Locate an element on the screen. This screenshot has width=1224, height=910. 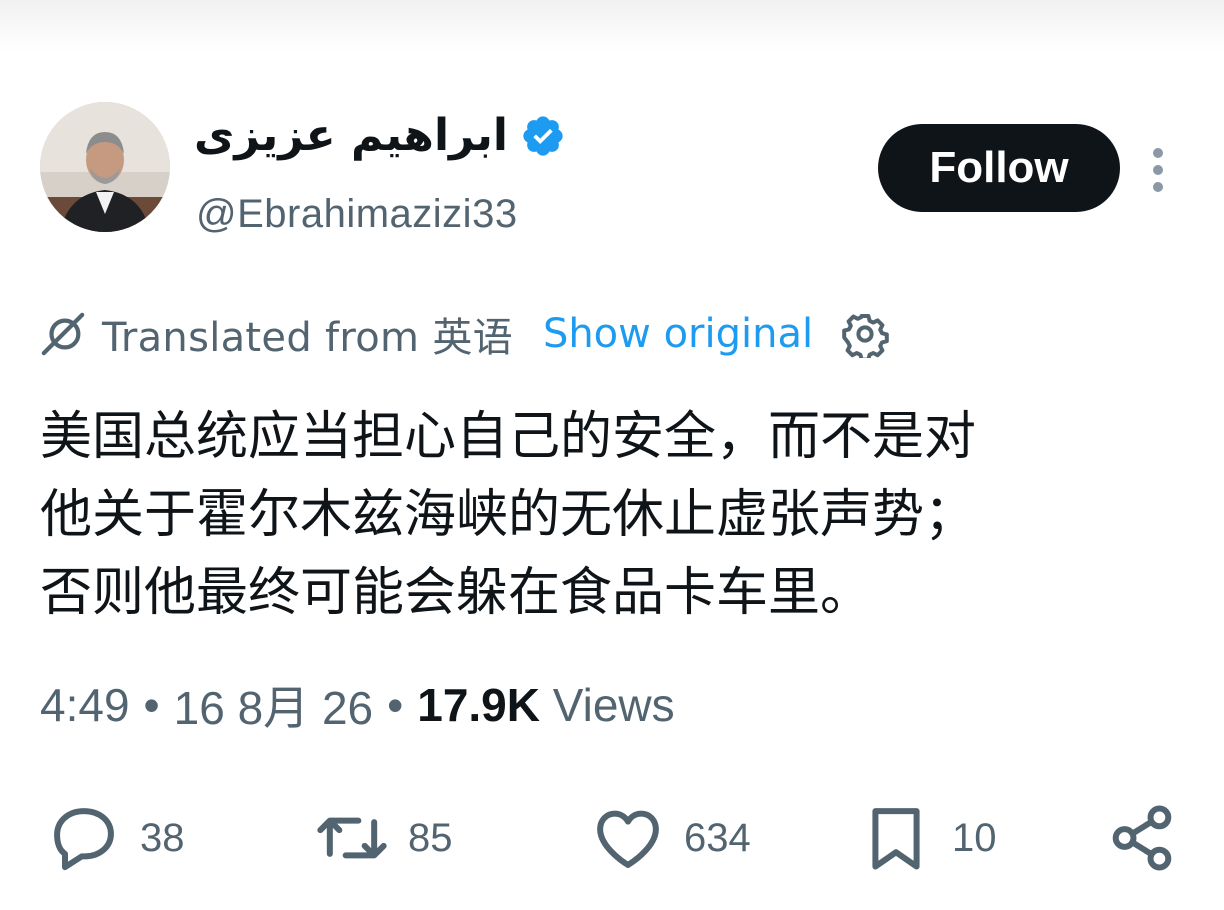
show-original-link: Show original is located at coordinates (678, 334).